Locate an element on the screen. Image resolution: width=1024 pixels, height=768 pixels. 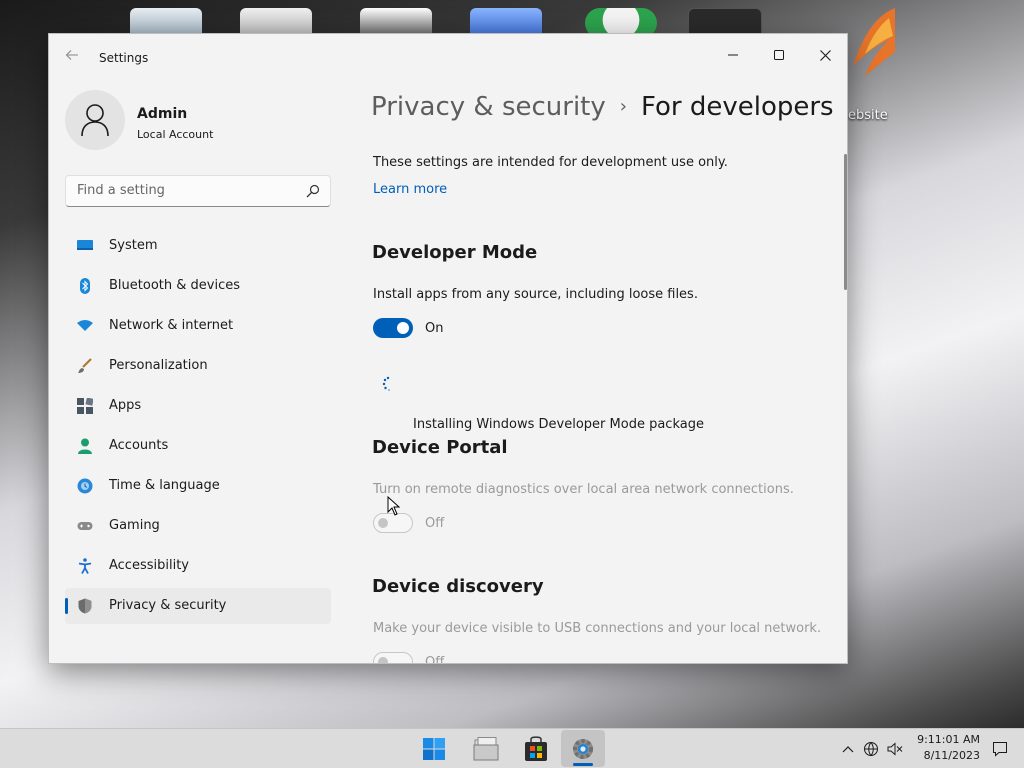
sidebar-item-accounts: Accounts is located at coordinates (198, 446).